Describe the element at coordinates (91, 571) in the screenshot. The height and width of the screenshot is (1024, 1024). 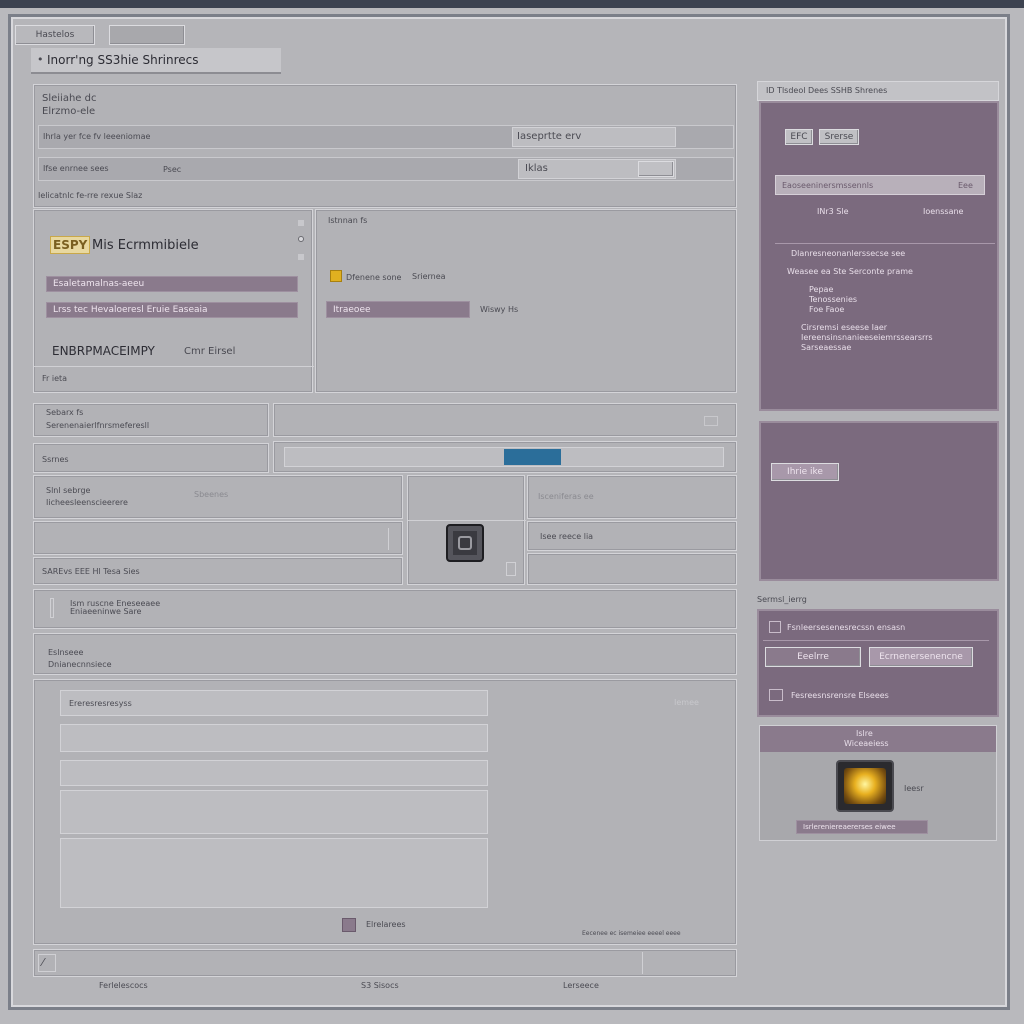
I see `grid-cell3-label: SAREvs EEE Hl Tesa Sies` at that location.